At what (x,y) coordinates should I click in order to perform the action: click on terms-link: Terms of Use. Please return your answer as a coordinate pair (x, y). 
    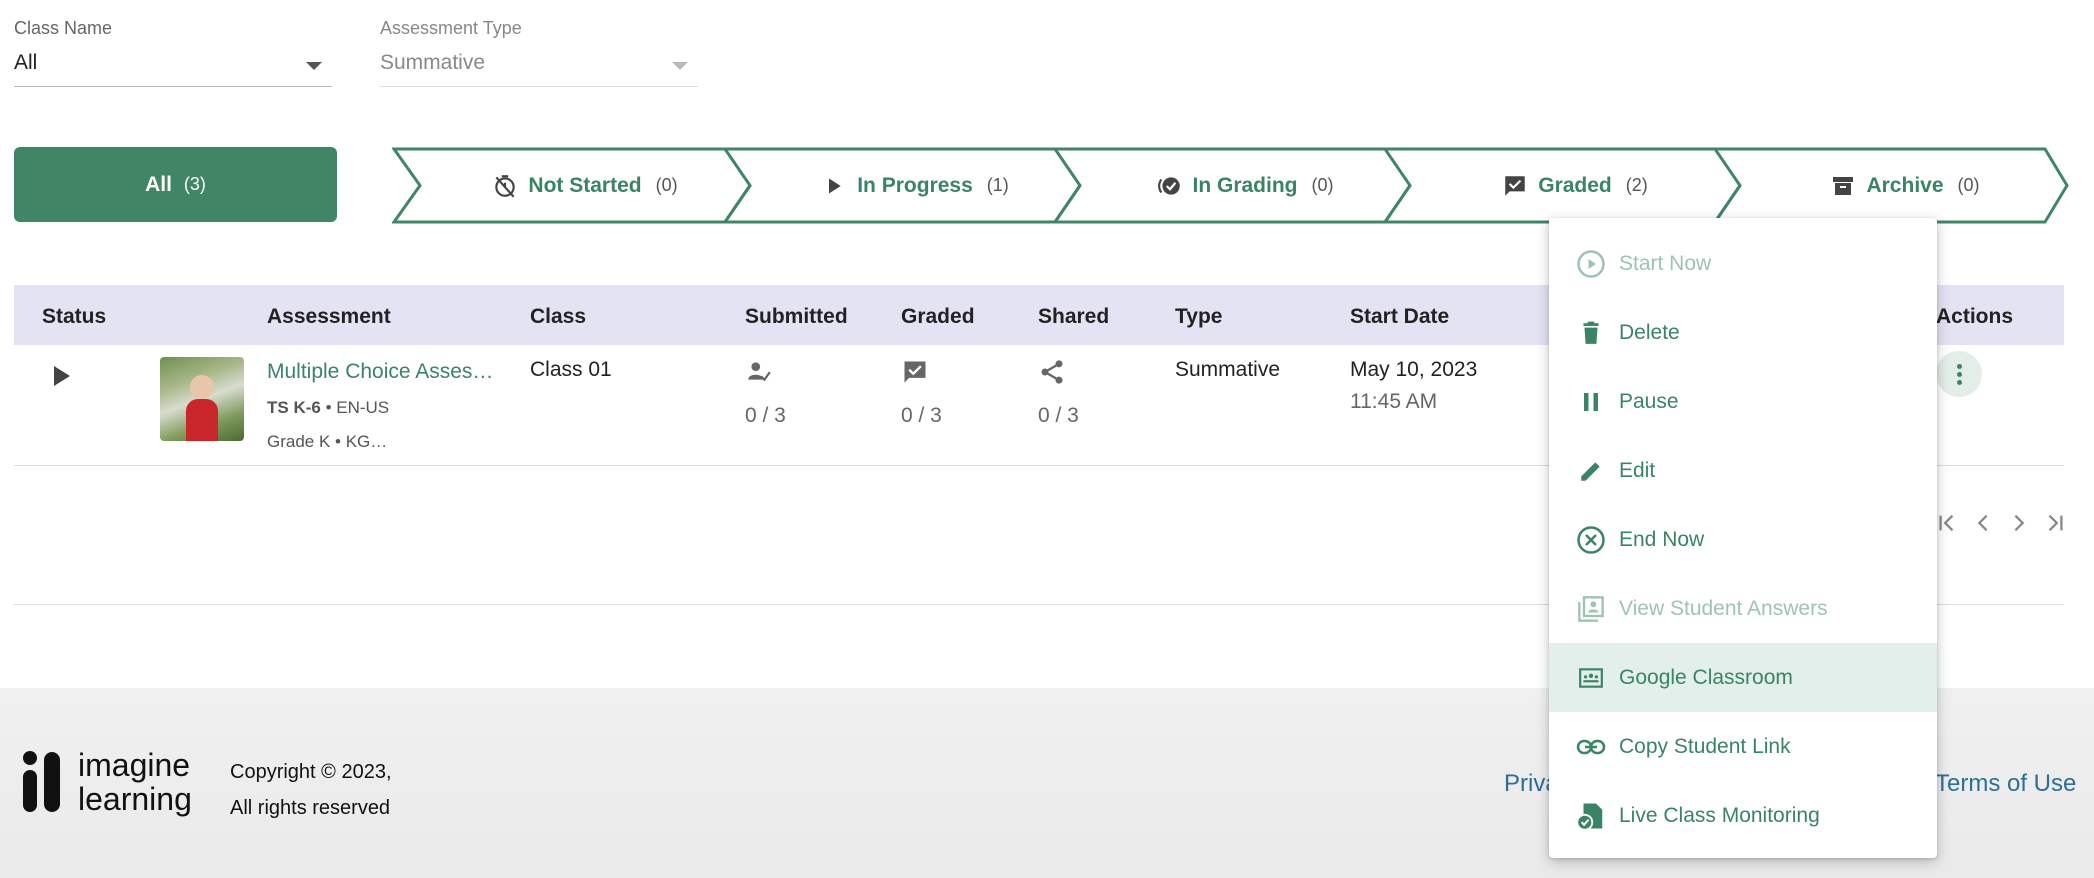
    Looking at the image, I should click on (2005, 784).